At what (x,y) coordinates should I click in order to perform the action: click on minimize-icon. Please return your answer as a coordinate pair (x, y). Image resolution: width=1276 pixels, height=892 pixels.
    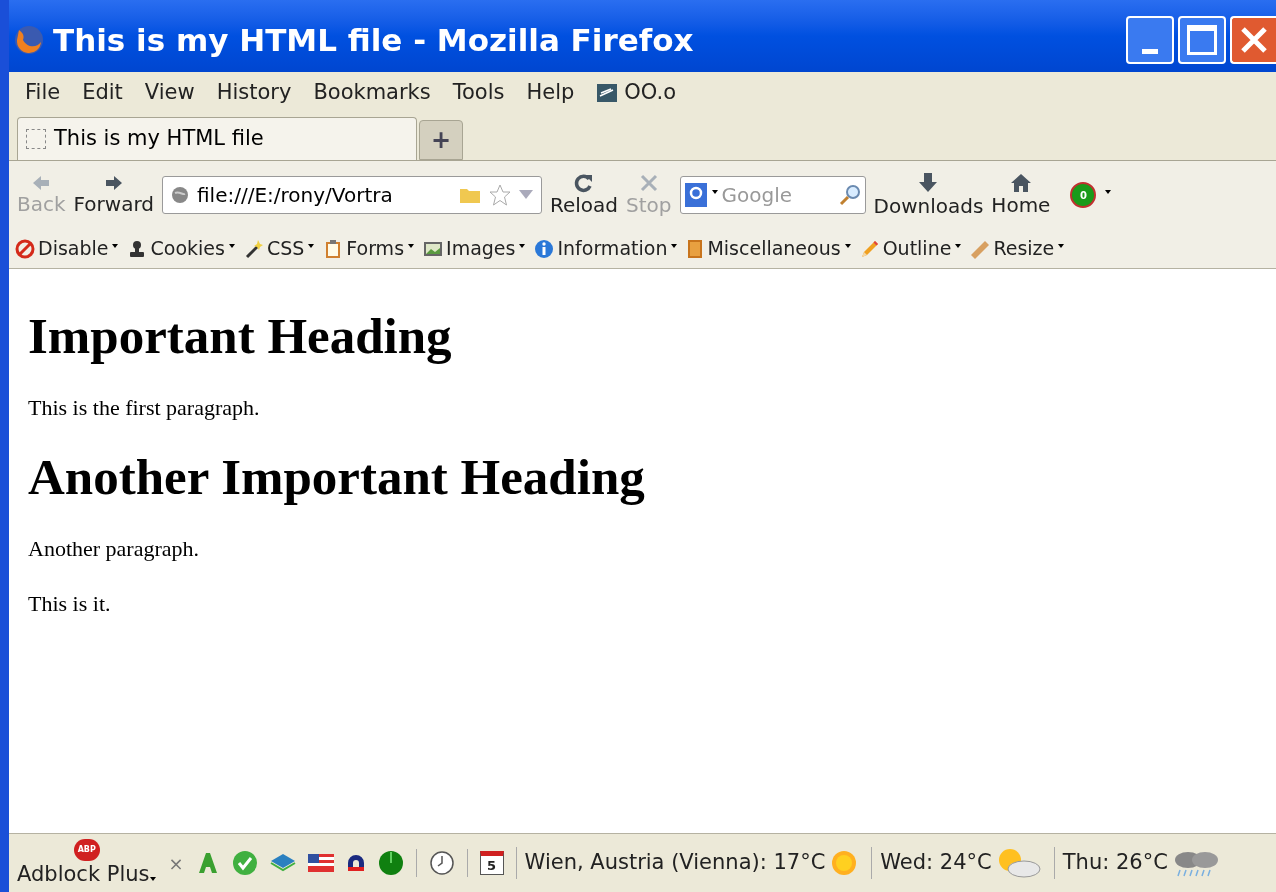
    Looking at the image, I should click on (1150, 51).